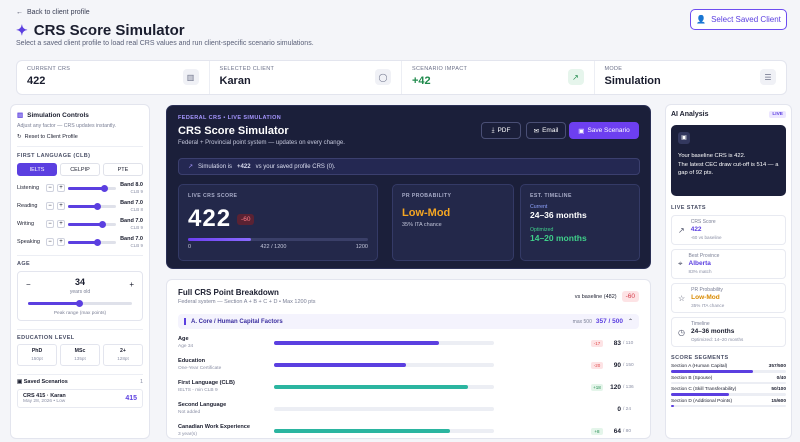  I want to click on education-2plus: 2+ 128pt, so click(123, 355).